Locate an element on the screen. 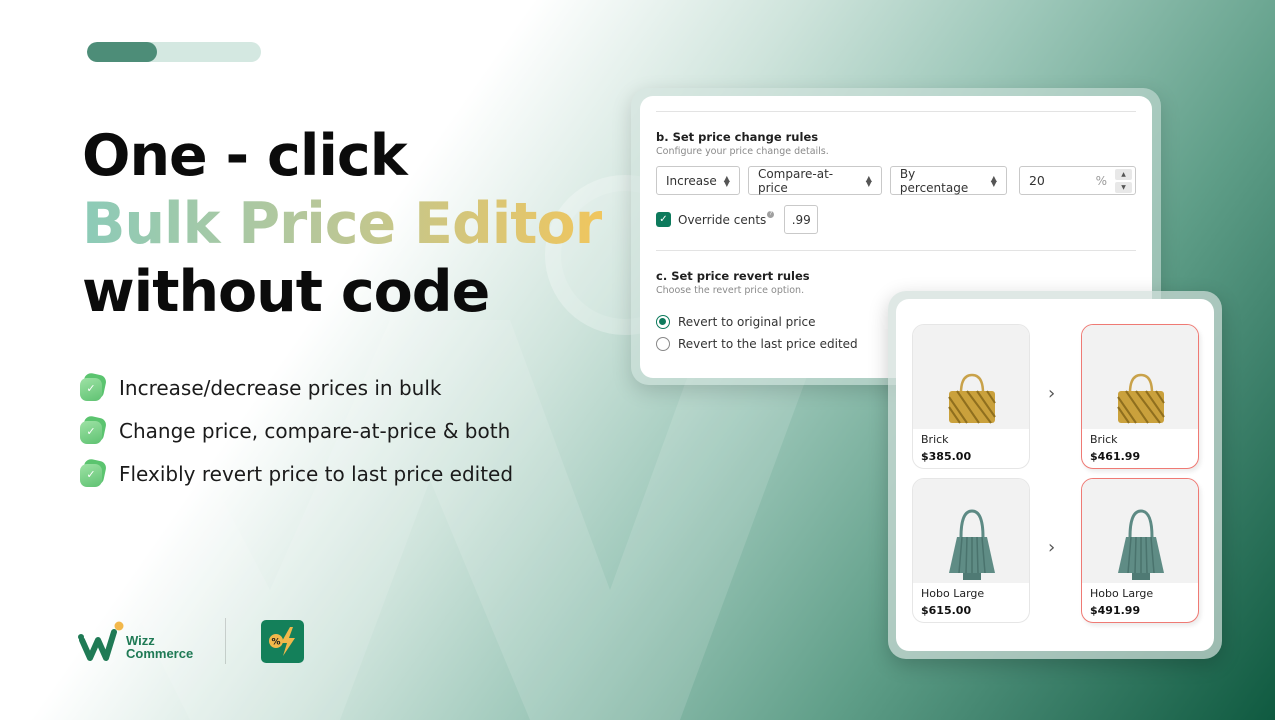 This screenshot has width=1280, height=720. feature-text: Change price, compare-at-price & both is located at coordinates (315, 430).